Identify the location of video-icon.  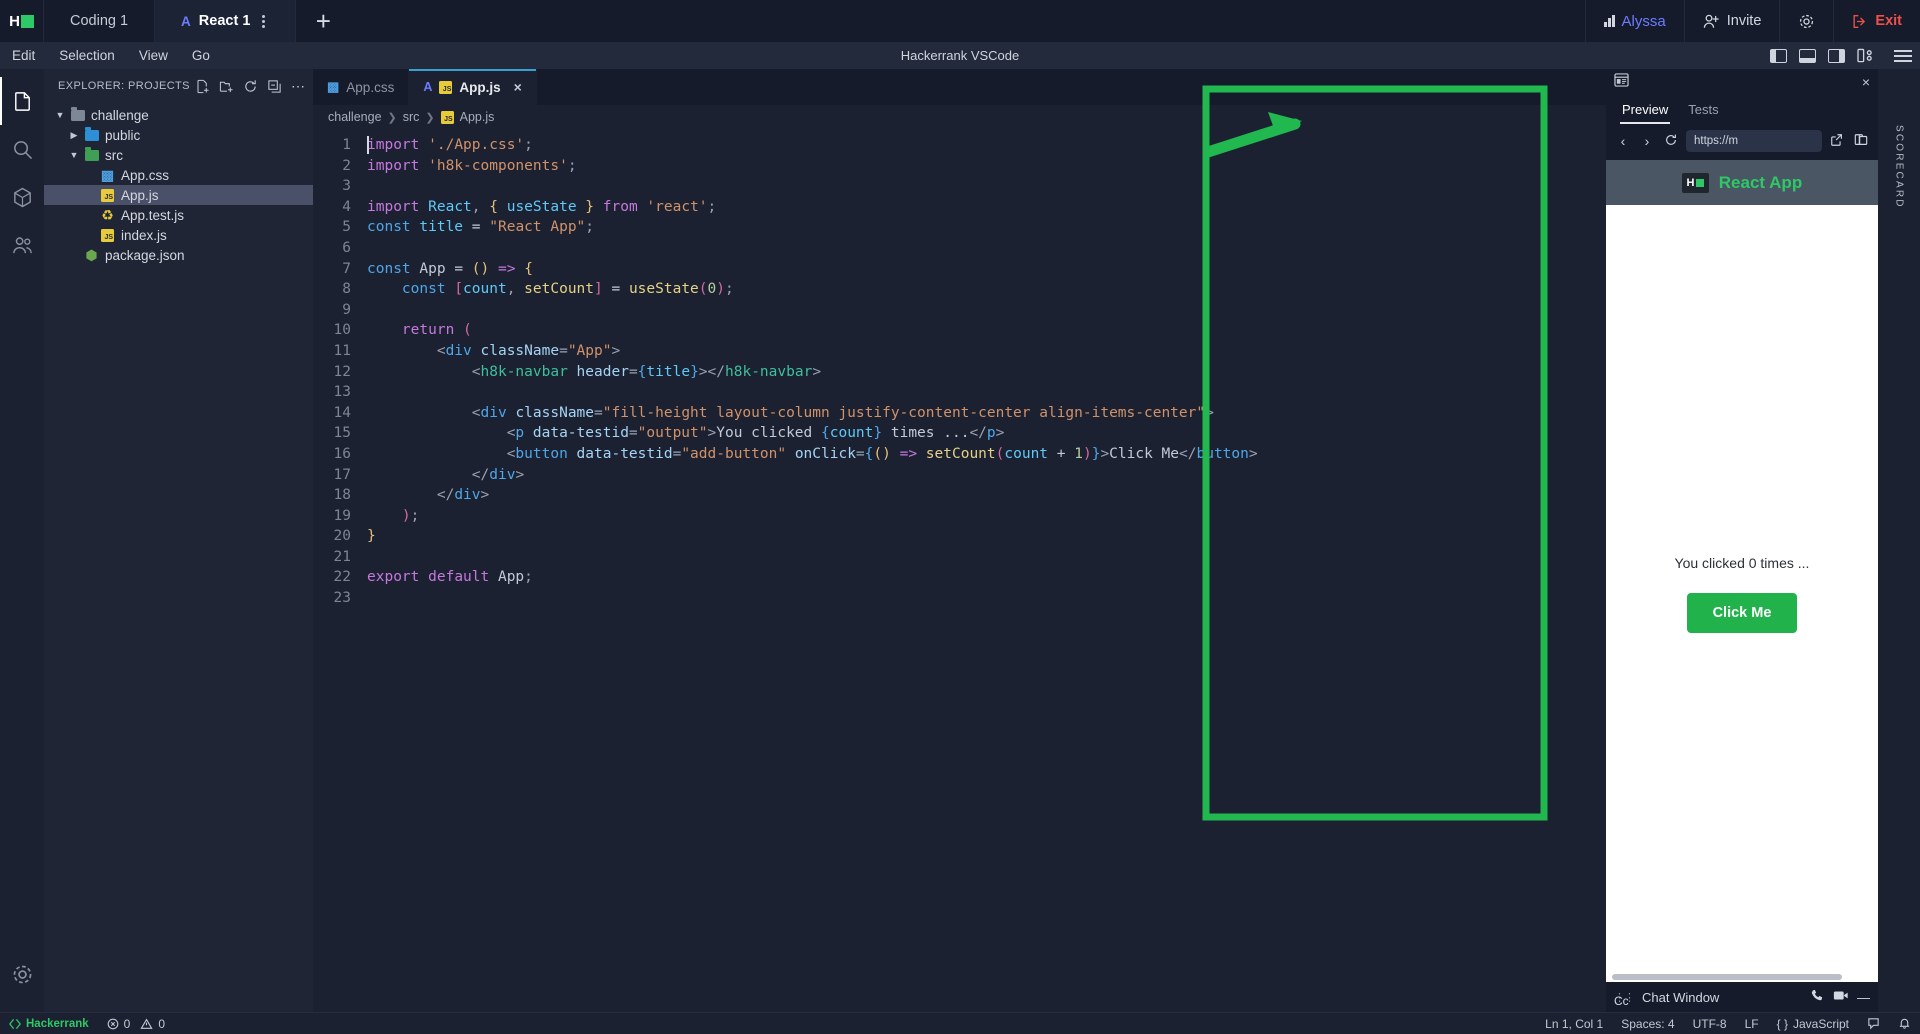
(1841, 997).